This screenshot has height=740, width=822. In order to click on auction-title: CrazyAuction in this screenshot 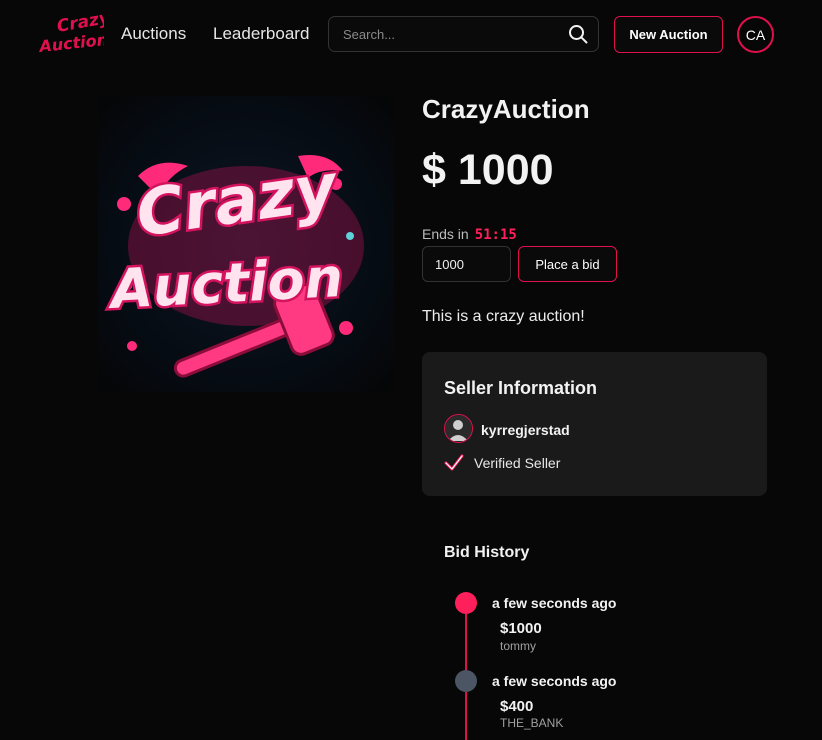, I will do `click(506, 109)`.